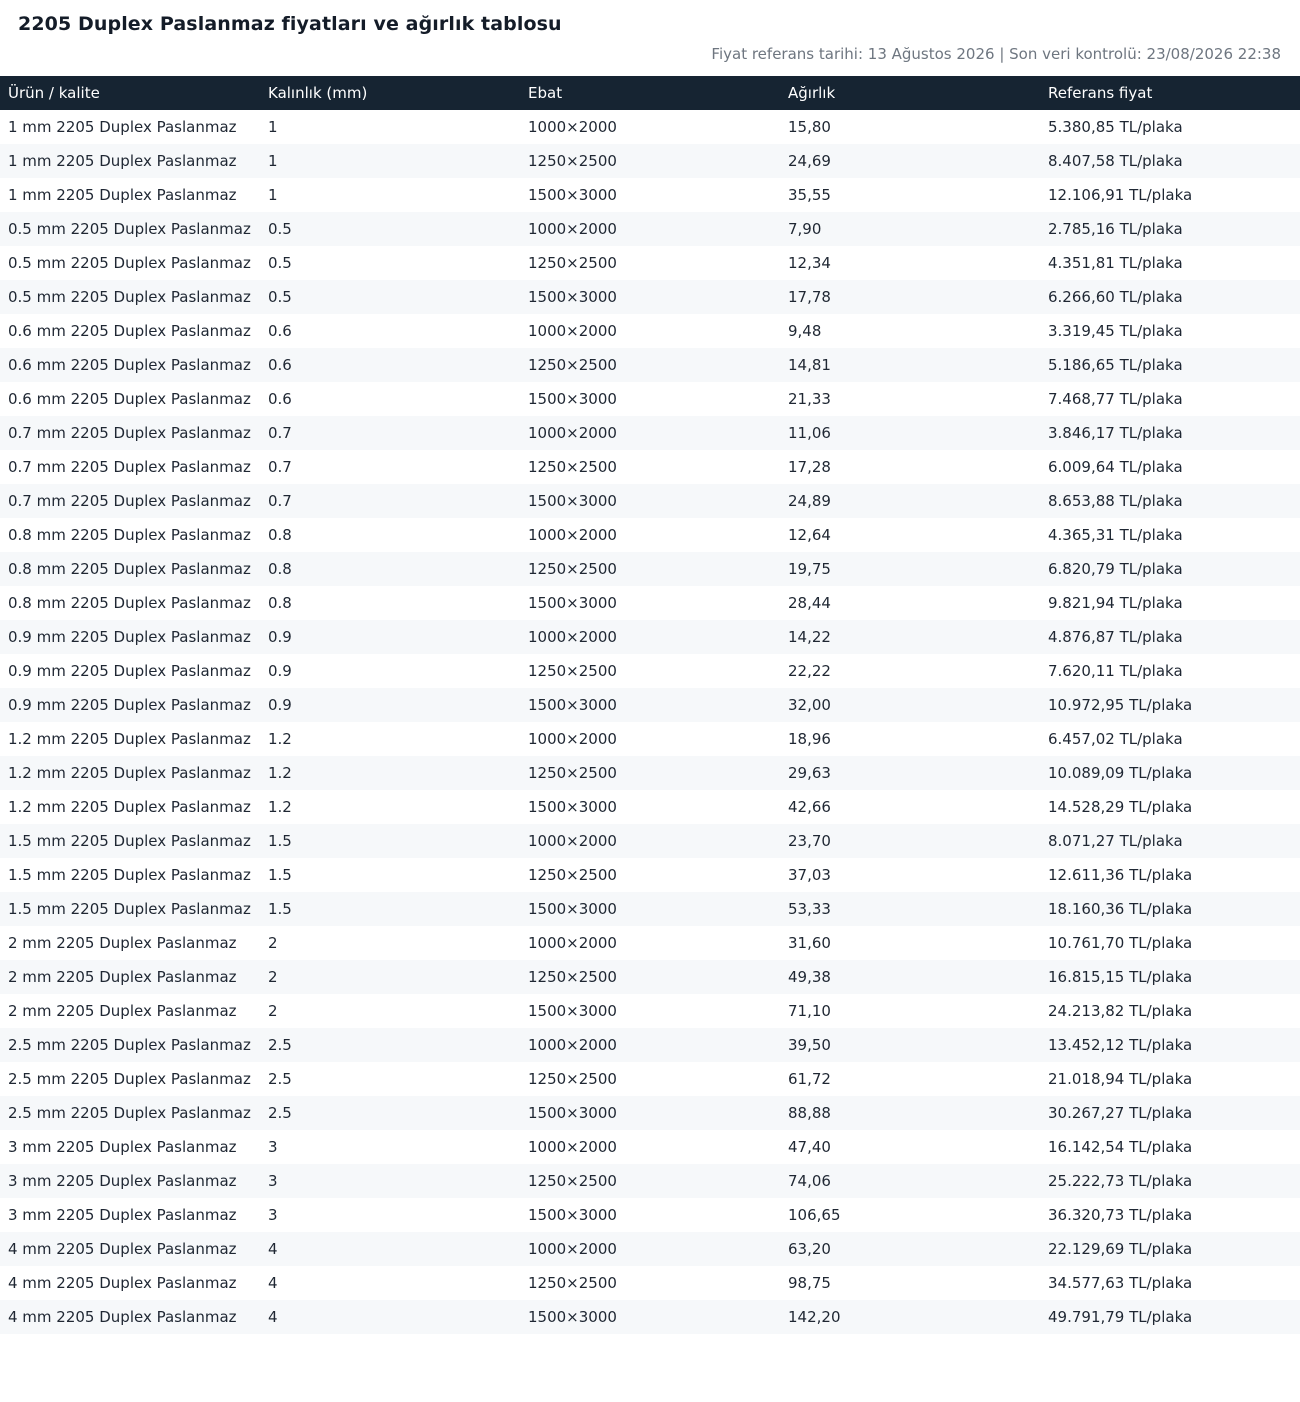 The height and width of the screenshot is (1402, 1300). What do you see at coordinates (1170, 93) in the screenshot?
I see `column-header-price: Referans fiyat` at bounding box center [1170, 93].